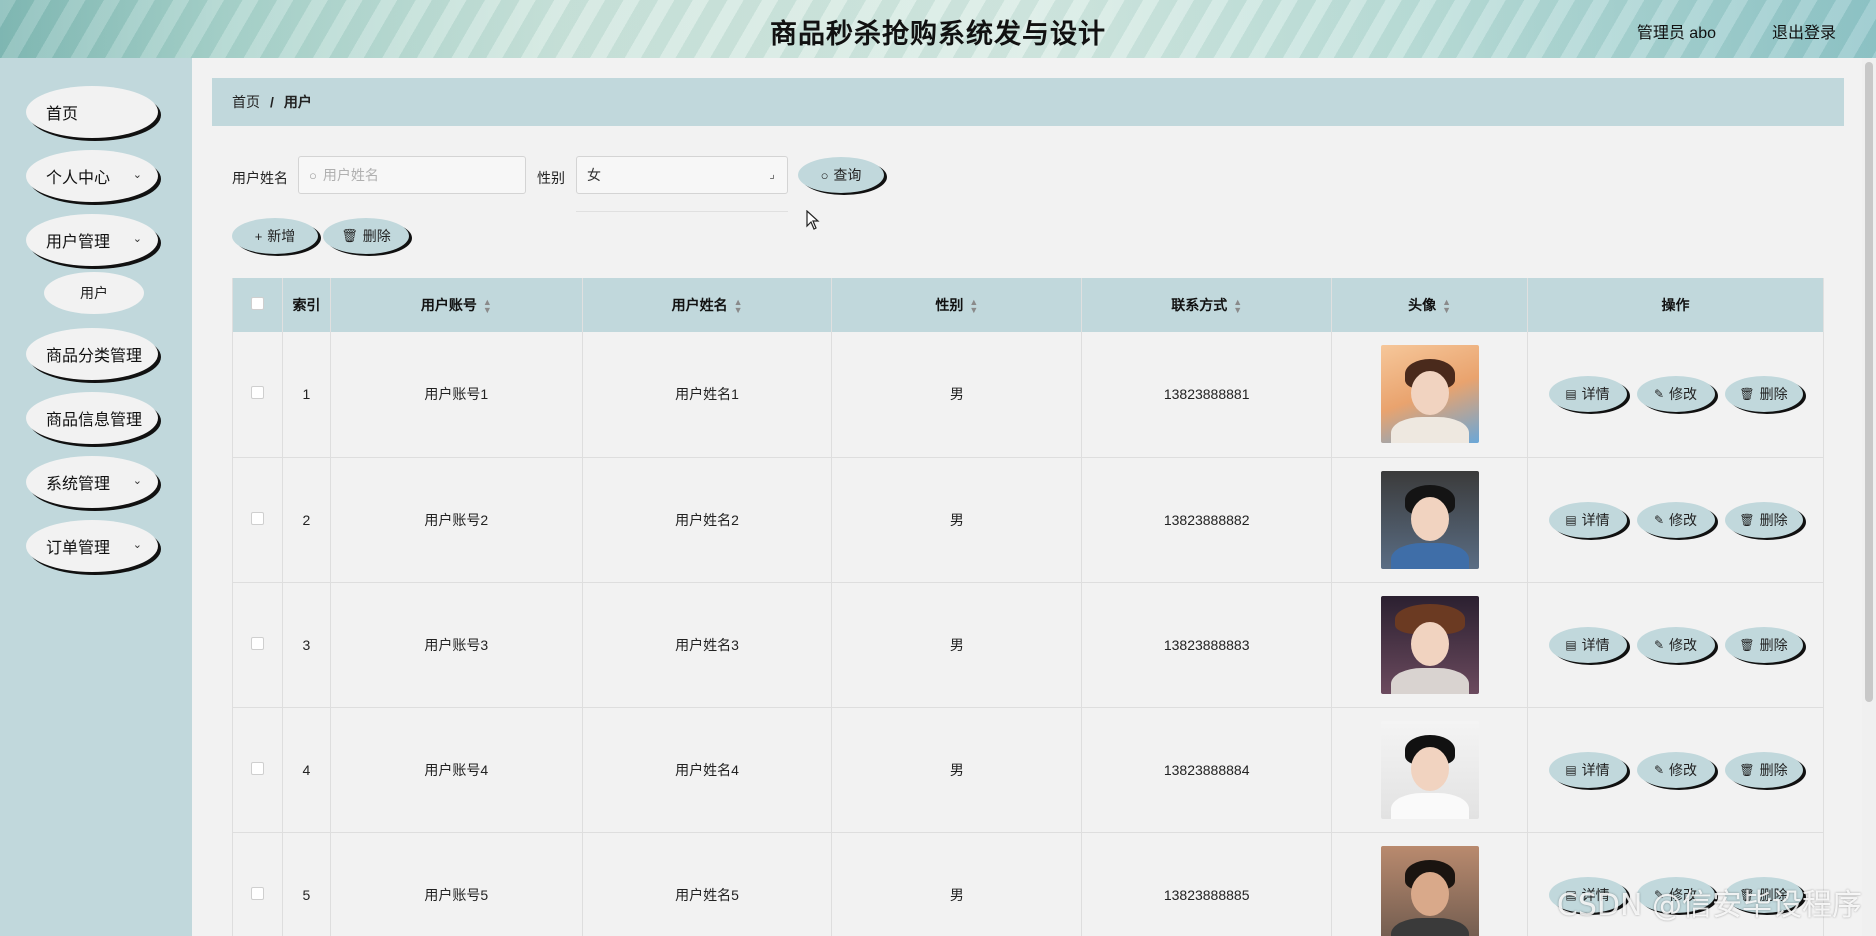  I want to click on cell-name: 用户姓名3, so click(707, 645).